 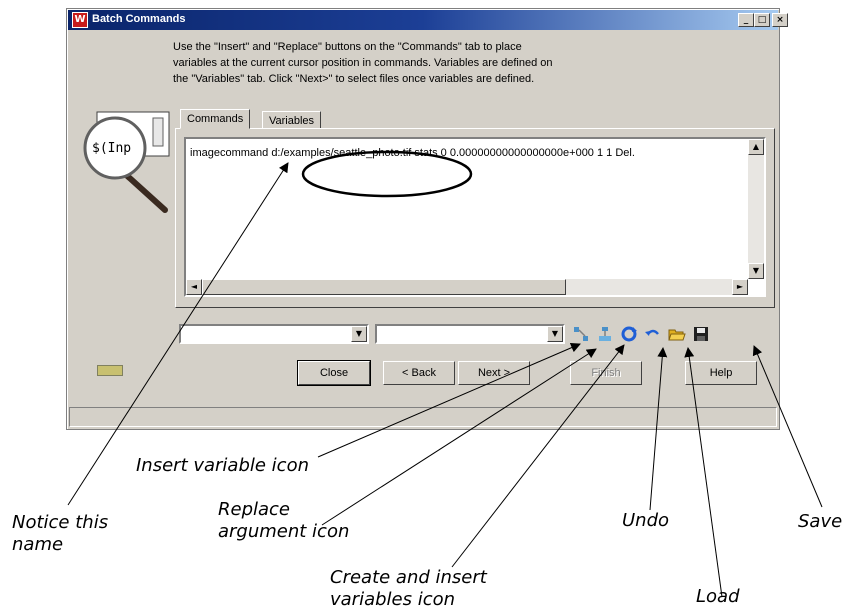 I want to click on callout-notice-name: Notice this name, so click(x=60, y=534).